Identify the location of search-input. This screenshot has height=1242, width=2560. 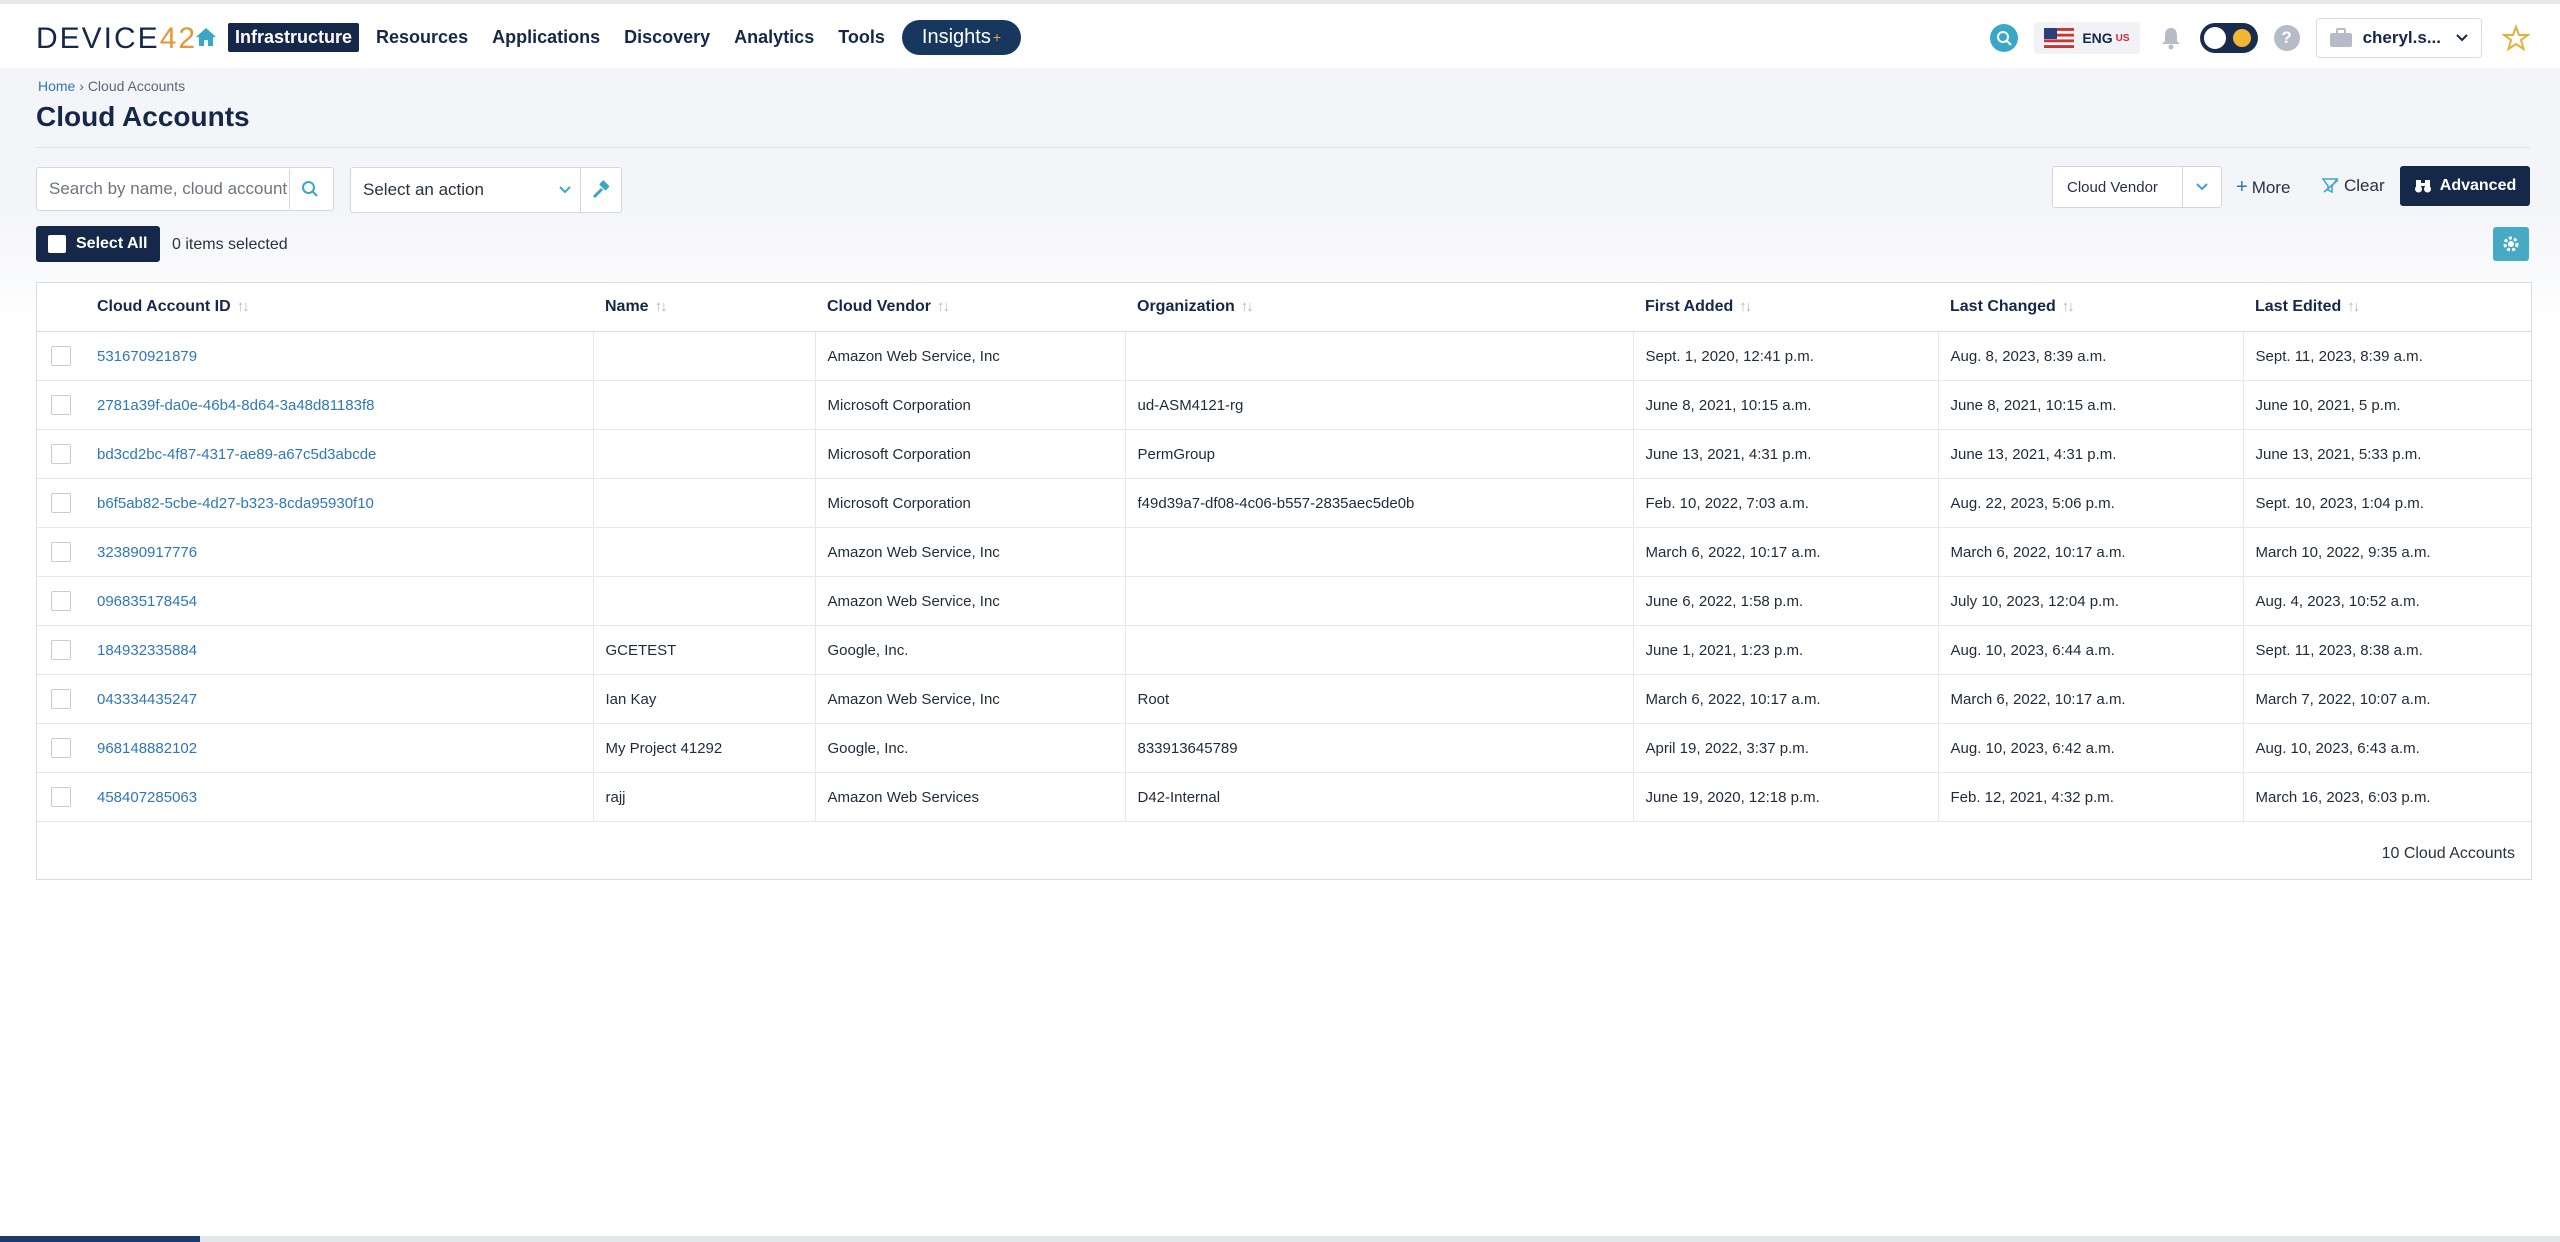
(163, 189).